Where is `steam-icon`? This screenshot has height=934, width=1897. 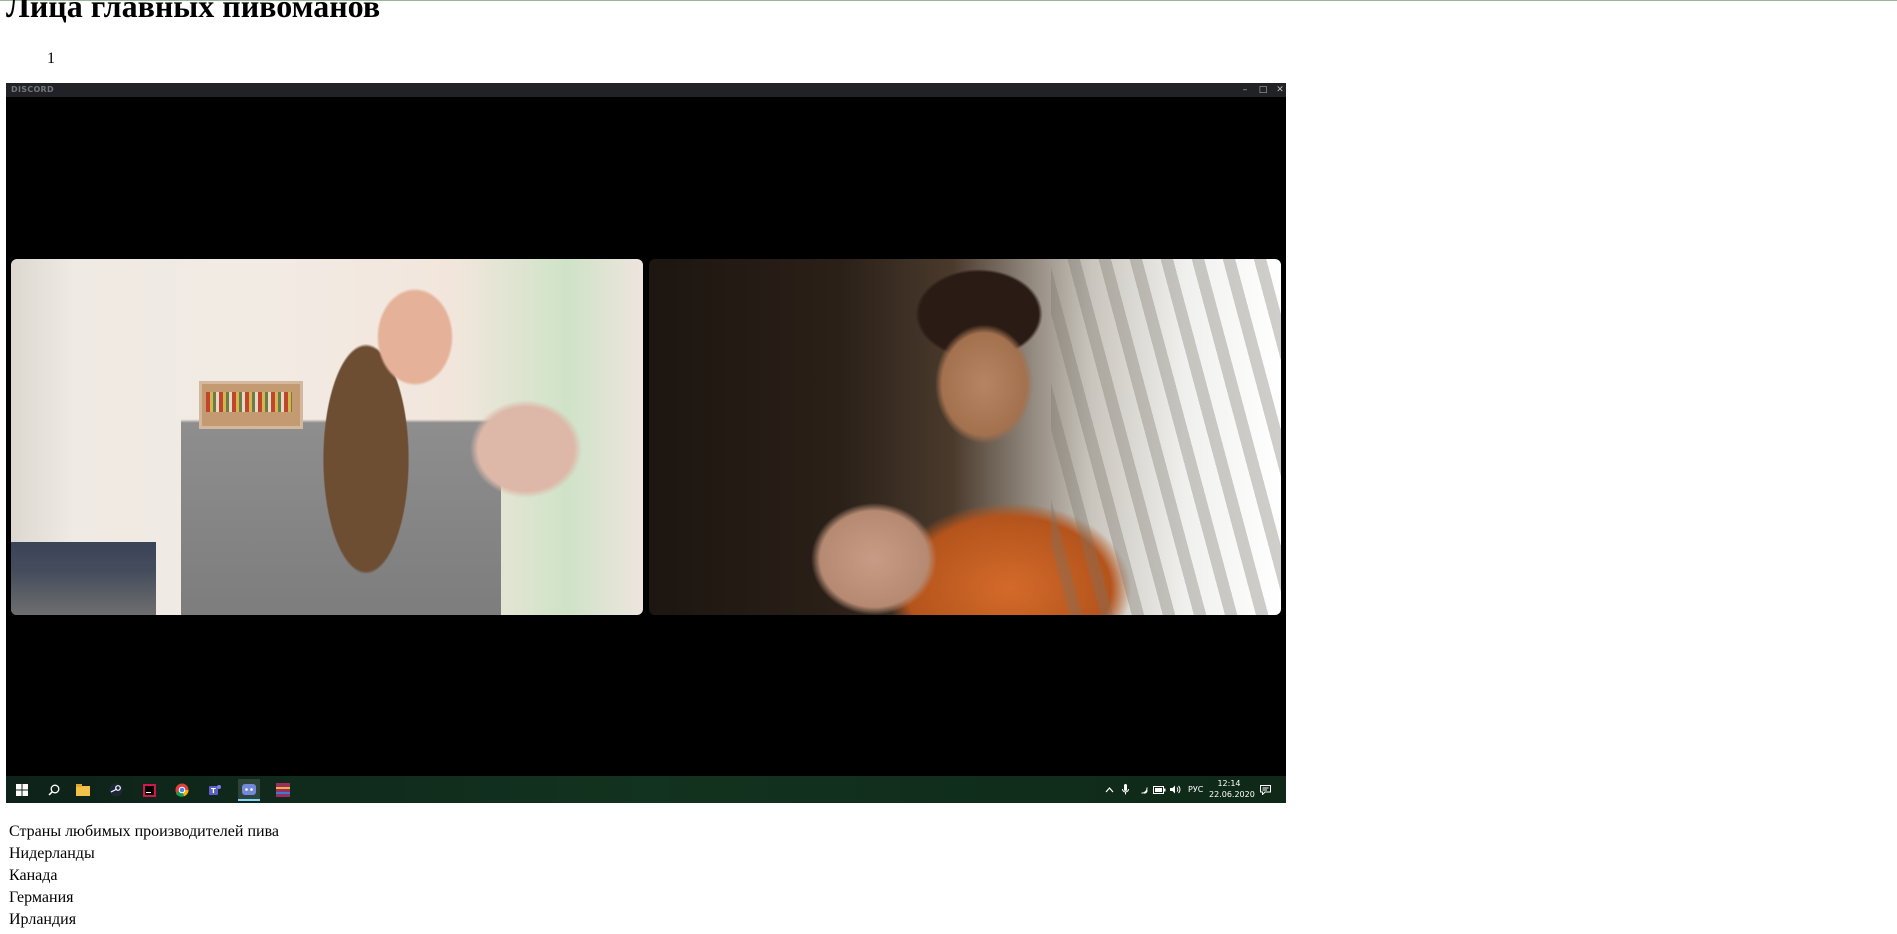 steam-icon is located at coordinates (116, 790).